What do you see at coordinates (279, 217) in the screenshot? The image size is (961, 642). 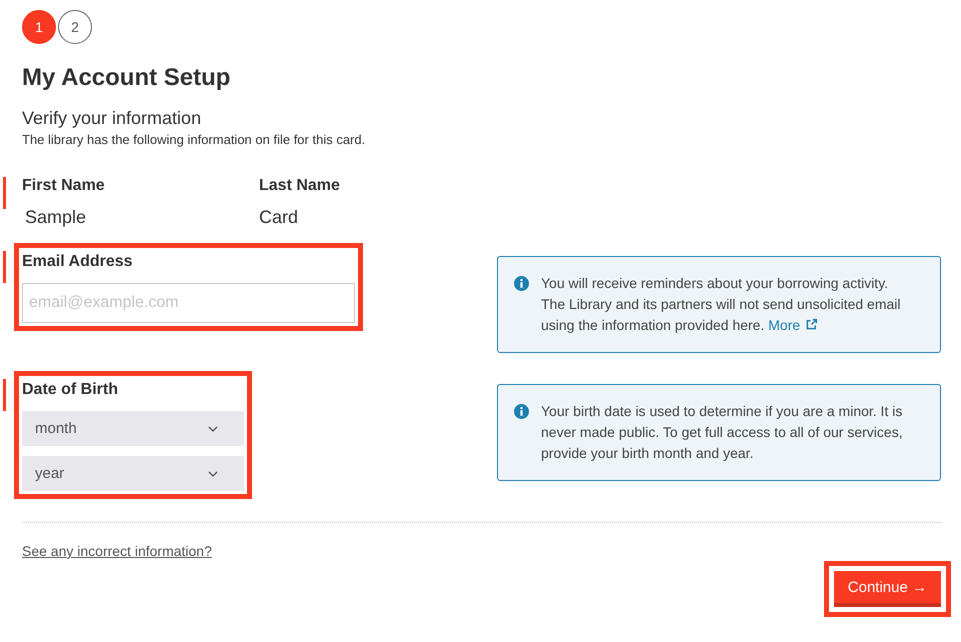 I see `field-value: Card` at bounding box center [279, 217].